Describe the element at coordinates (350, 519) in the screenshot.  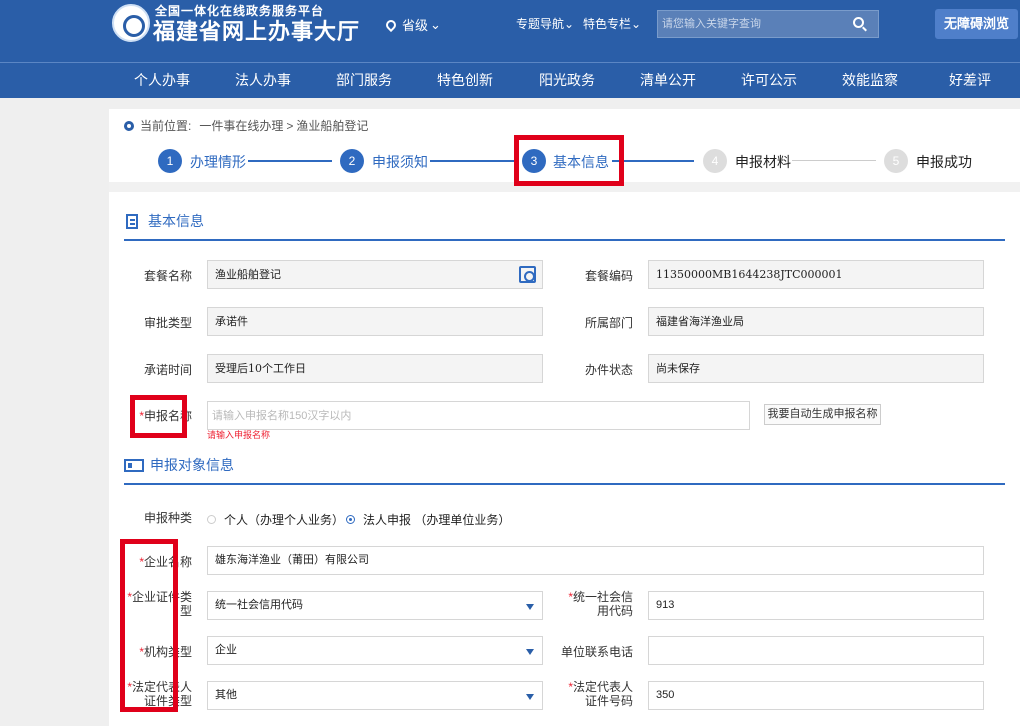
I see `radio-dot-selected` at that location.